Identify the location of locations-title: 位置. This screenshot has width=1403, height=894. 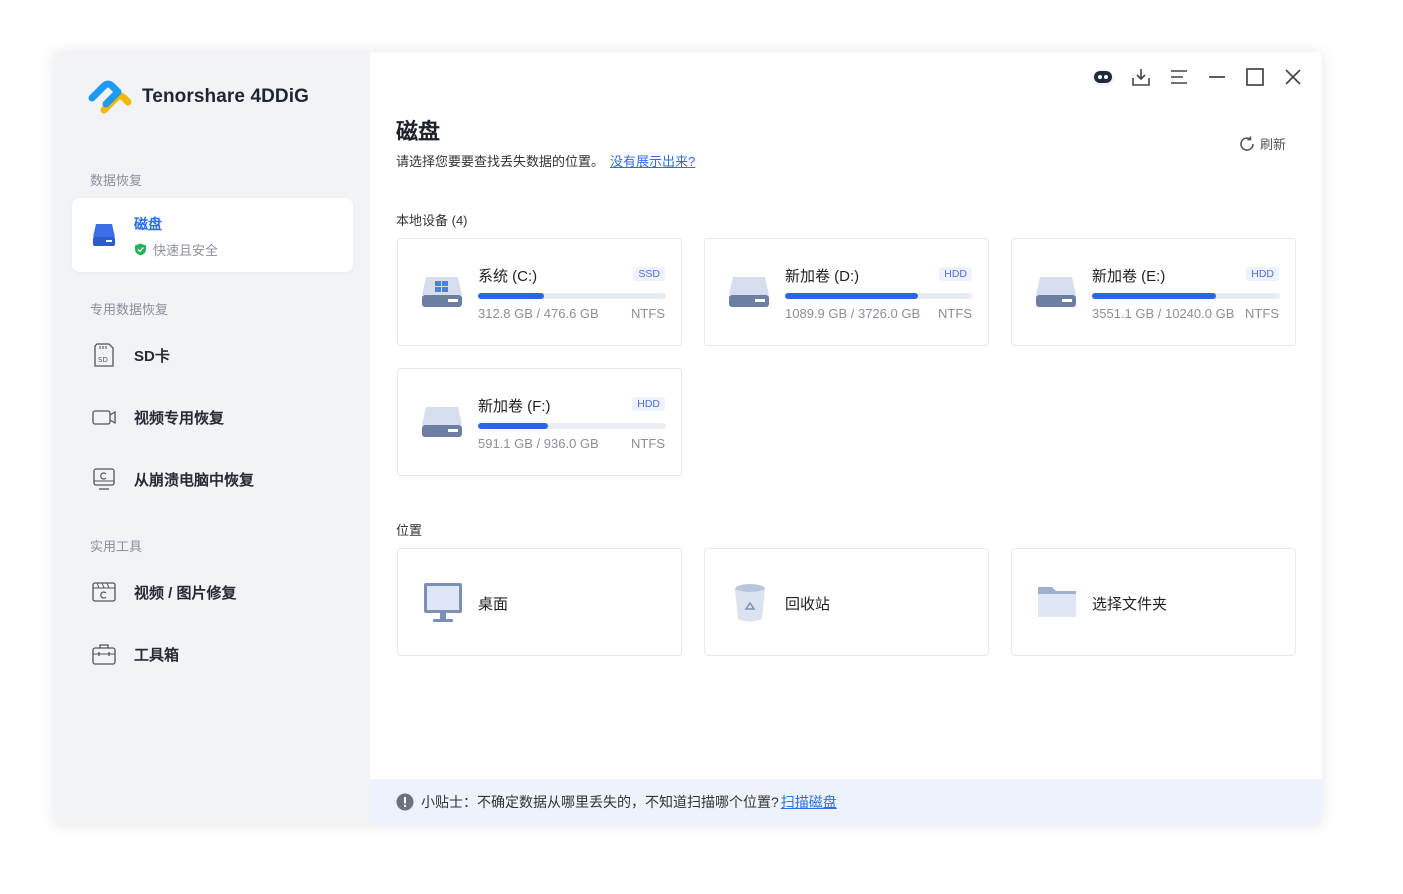
(409, 530).